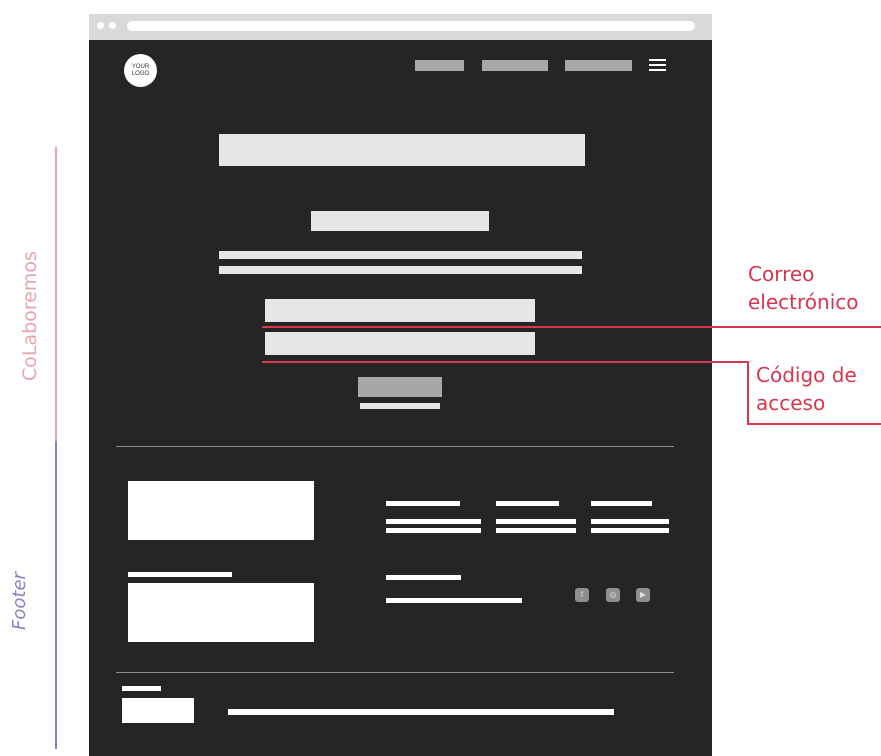 The image size is (881, 756). I want to click on window-dot-minimize, so click(112, 25).